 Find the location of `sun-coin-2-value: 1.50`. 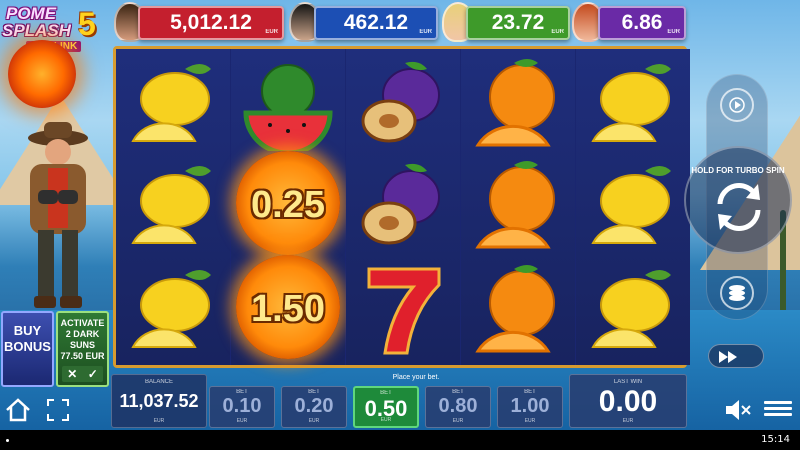

sun-coin-2-value: 1.50 is located at coordinates (288, 309).